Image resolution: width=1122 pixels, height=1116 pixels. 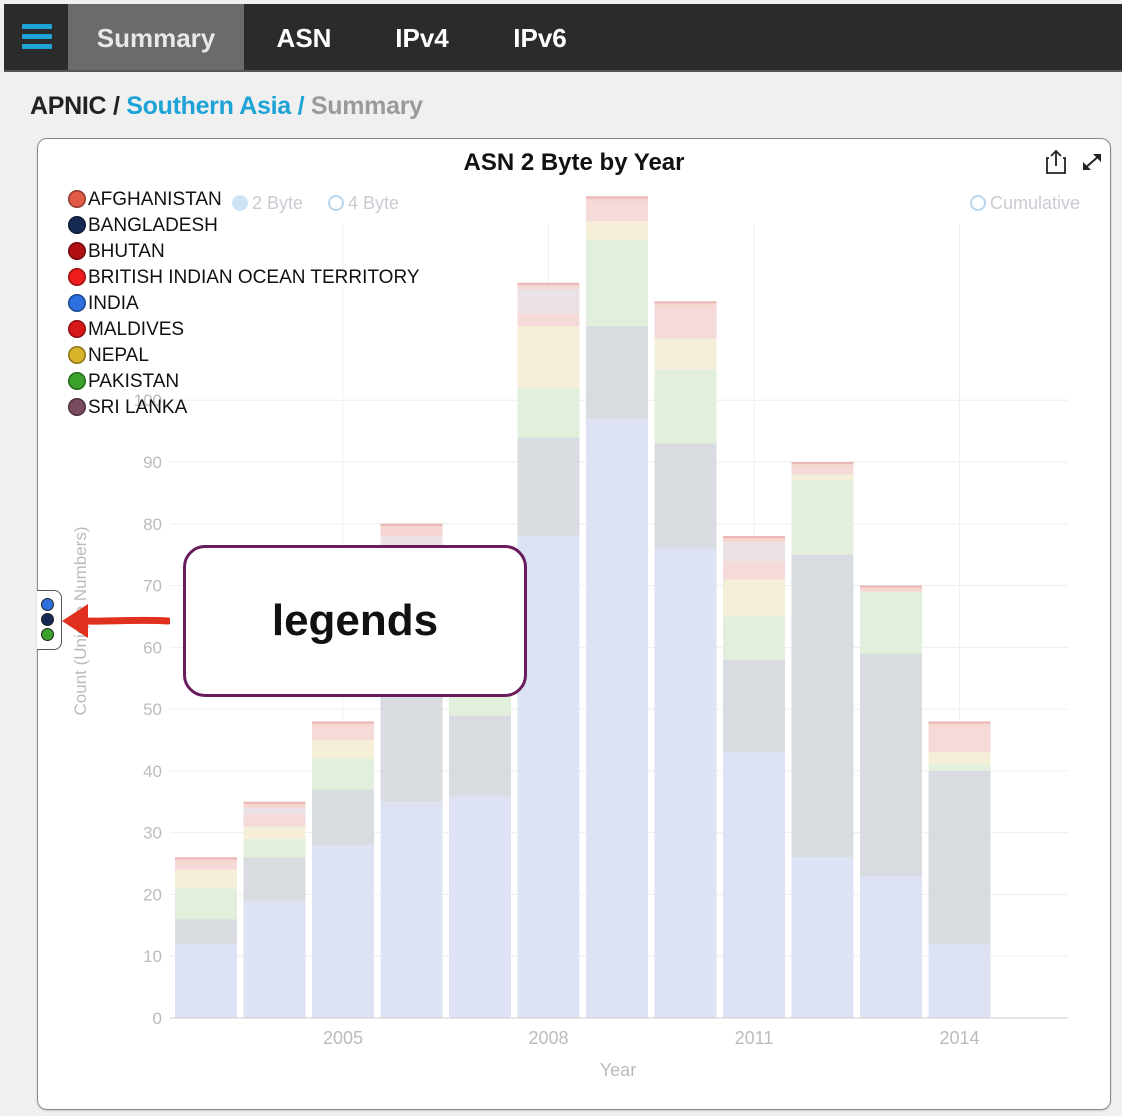 What do you see at coordinates (1025, 203) in the screenshot?
I see `cumulative-toggle: Cumulative` at bounding box center [1025, 203].